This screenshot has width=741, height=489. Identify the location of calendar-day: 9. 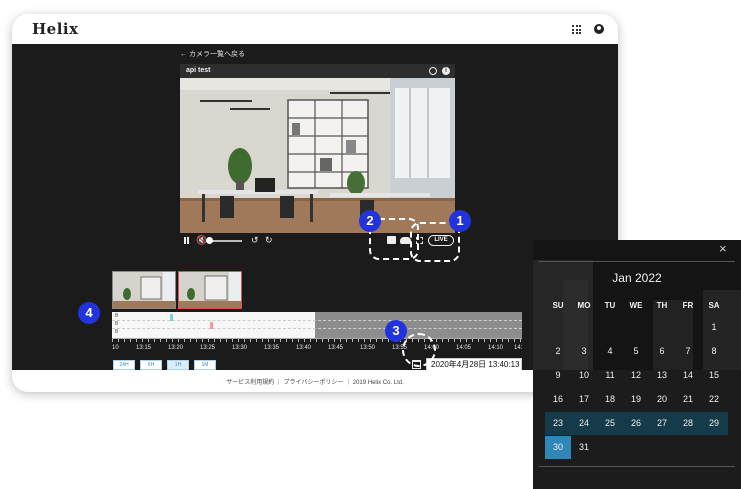
(558, 375).